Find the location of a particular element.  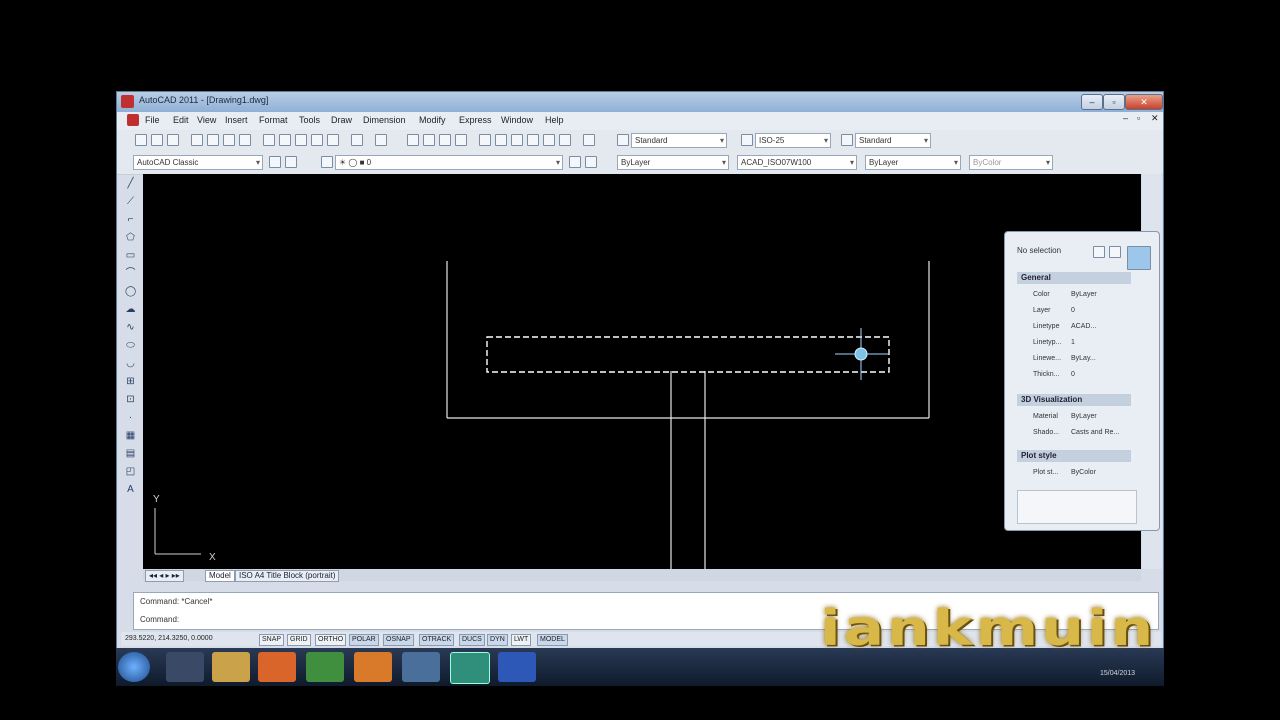

taskbar-user-icon is located at coordinates (185, 667).